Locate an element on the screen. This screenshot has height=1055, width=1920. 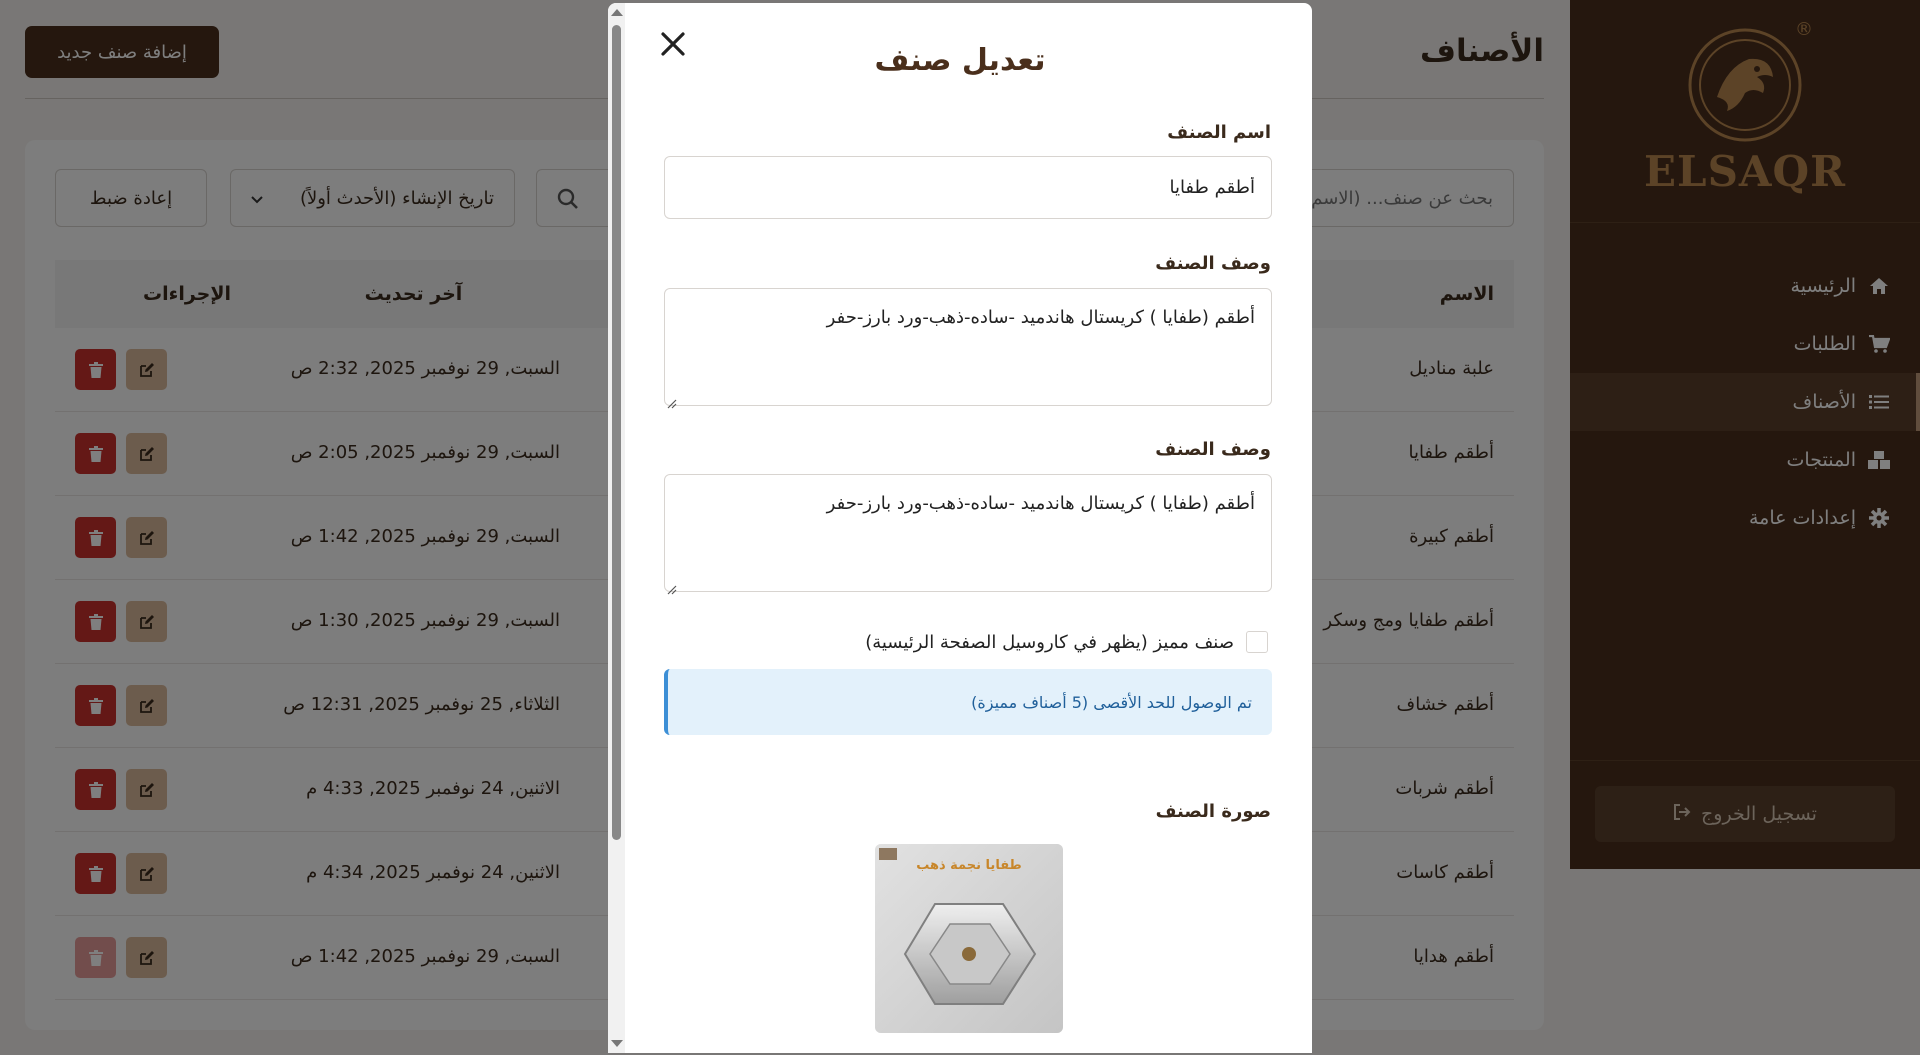
name-label: اسم الصنف is located at coordinates (1219, 132).